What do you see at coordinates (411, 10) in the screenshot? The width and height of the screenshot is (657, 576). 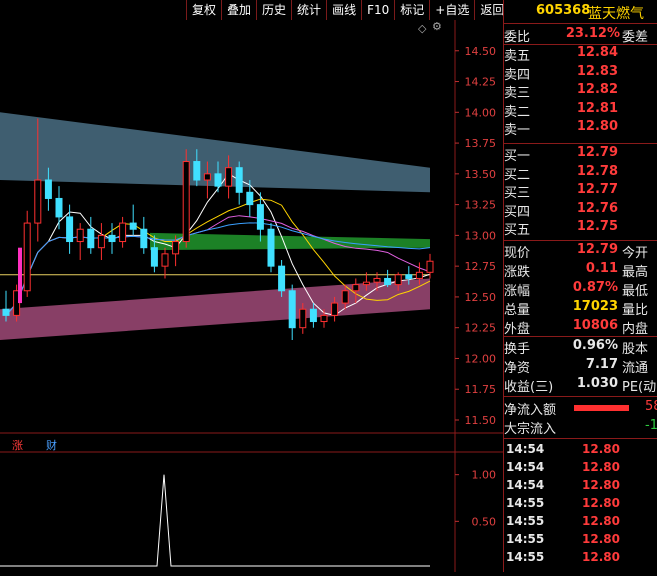 I see `toolbar-button-6: 标记` at bounding box center [411, 10].